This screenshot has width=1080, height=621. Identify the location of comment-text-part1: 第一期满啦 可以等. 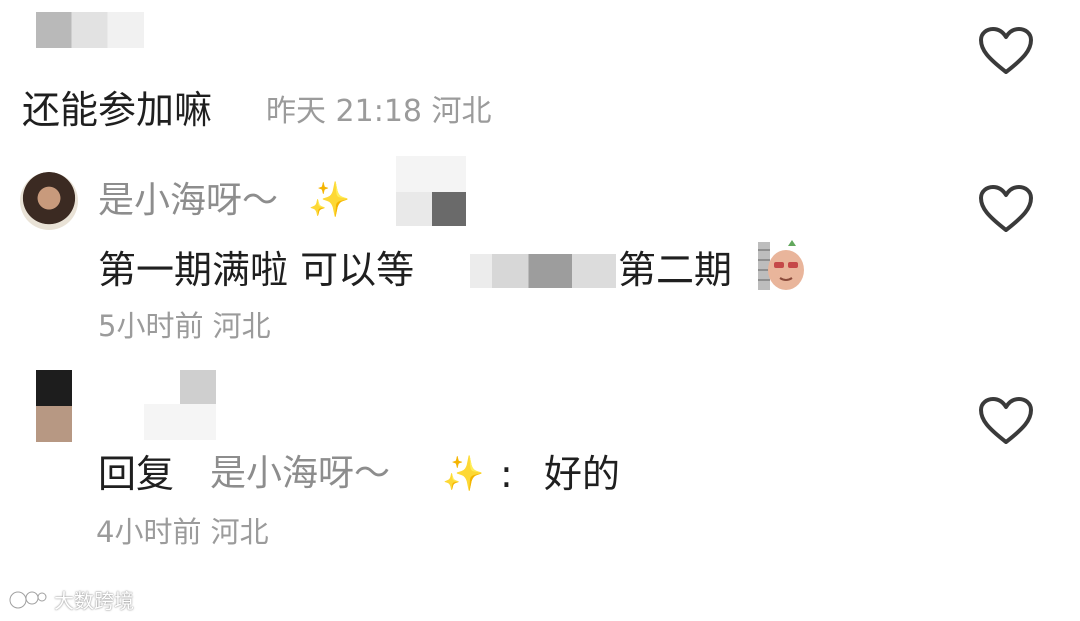
(256, 270).